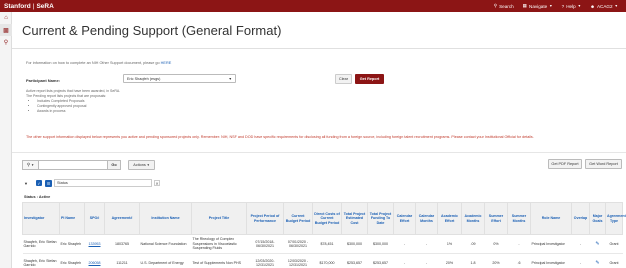 The width and height of the screenshot is (626, 268). Describe the element at coordinates (449, 218) in the screenshot. I see `column-header: Academic Effort` at that location.